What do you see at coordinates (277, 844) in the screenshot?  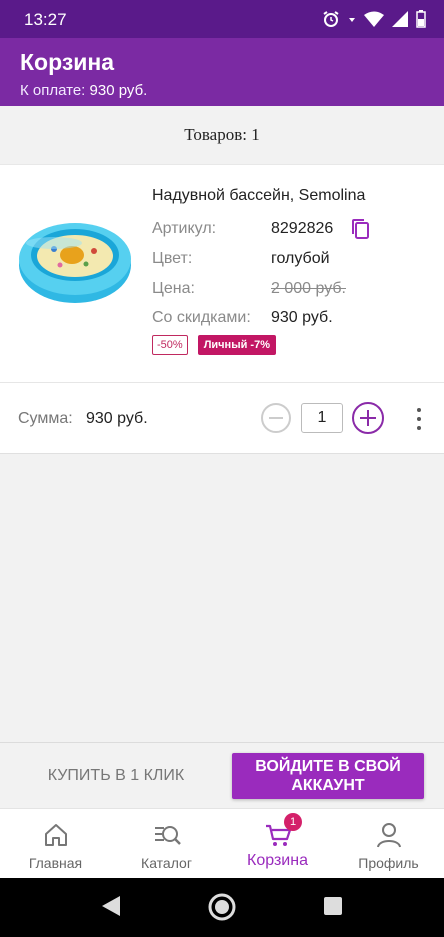 I see `nav-item-cart: 1 Корзина` at bounding box center [277, 844].